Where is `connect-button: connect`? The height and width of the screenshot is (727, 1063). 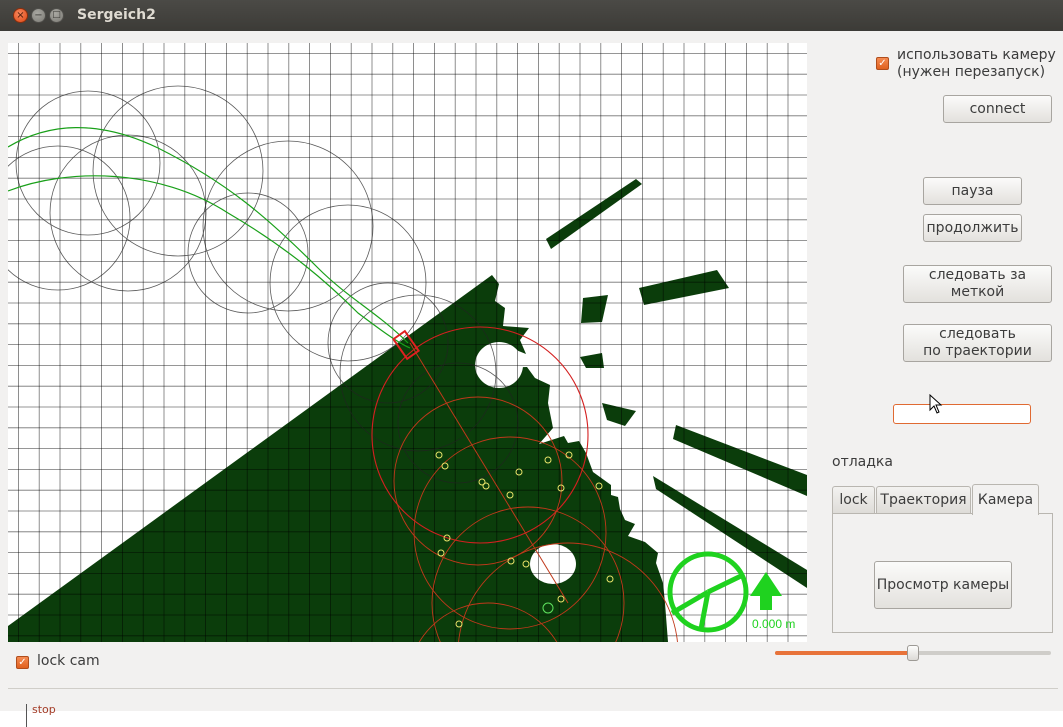
connect-button: connect is located at coordinates (997, 109).